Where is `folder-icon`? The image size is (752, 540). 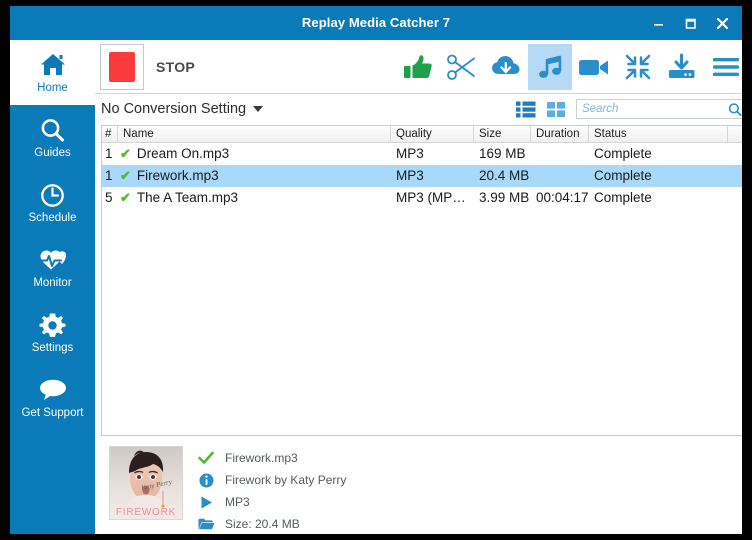
folder-icon is located at coordinates (206, 524).